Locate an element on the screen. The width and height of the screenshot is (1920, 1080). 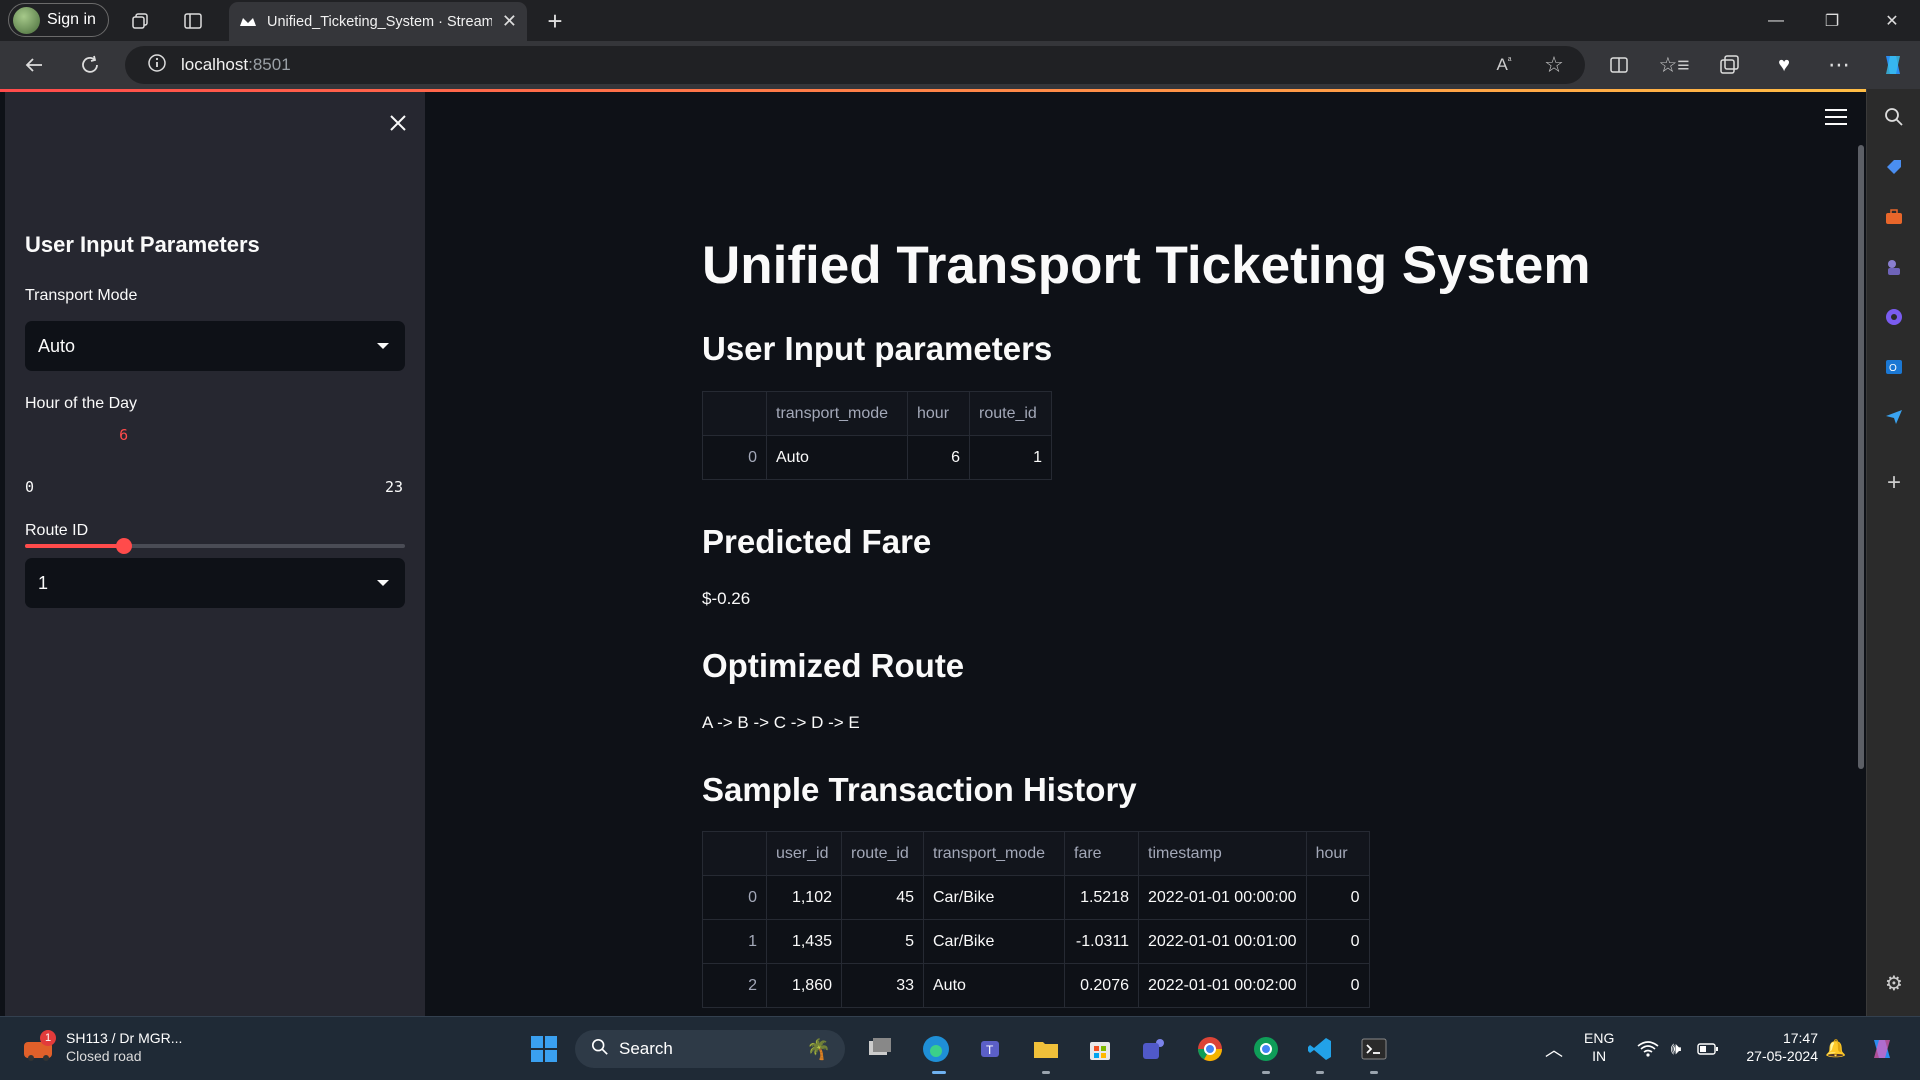
app-menu-icon is located at coordinates (1836, 118).